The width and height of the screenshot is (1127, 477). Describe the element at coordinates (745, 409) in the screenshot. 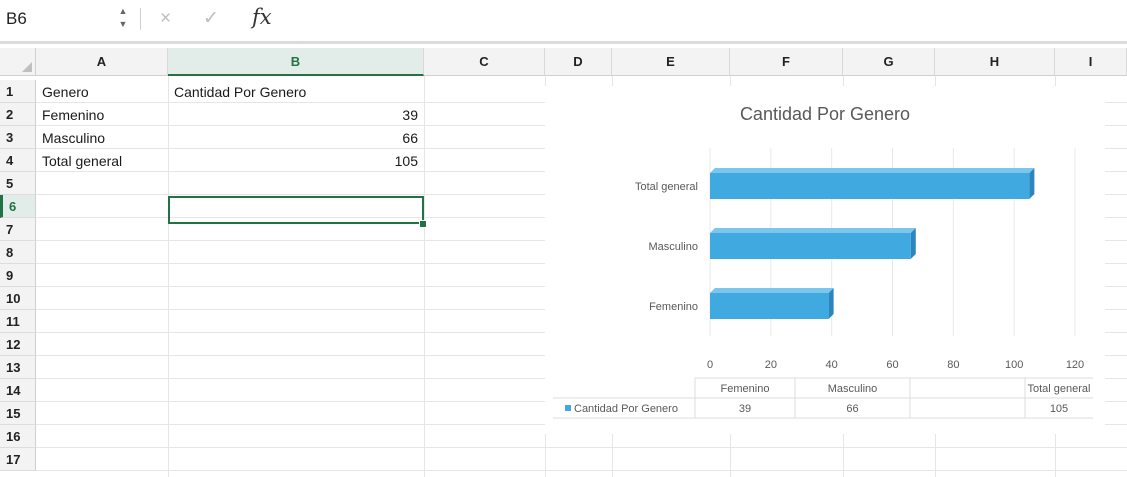

I see `data-table-value: 39` at that location.